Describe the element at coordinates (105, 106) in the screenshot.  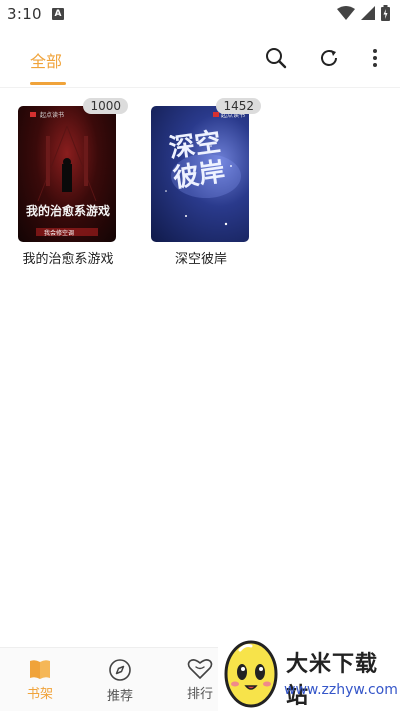
I see `update-count-badge: 1000` at that location.